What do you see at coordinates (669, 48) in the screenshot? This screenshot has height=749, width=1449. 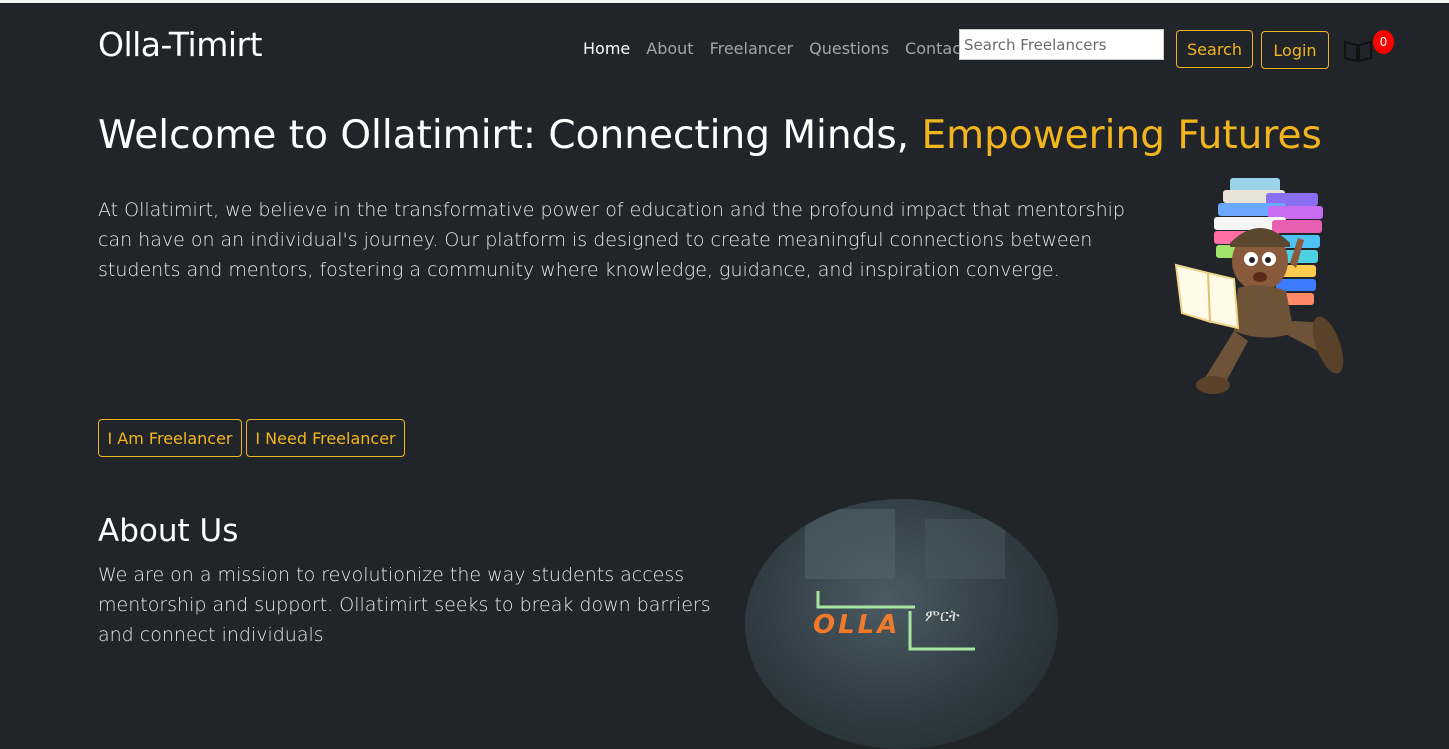 I see `nav-about: About` at bounding box center [669, 48].